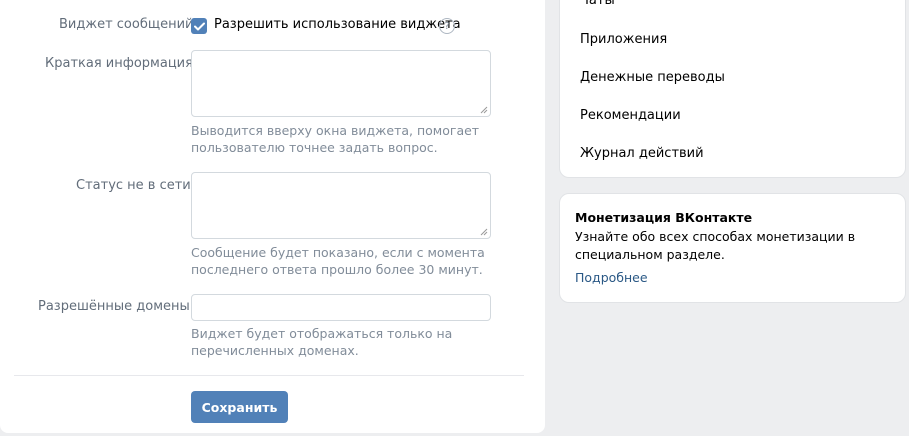 This screenshot has width=909, height=436. What do you see at coordinates (239, 407) in the screenshot?
I see `save-button: Сохранить` at bounding box center [239, 407].